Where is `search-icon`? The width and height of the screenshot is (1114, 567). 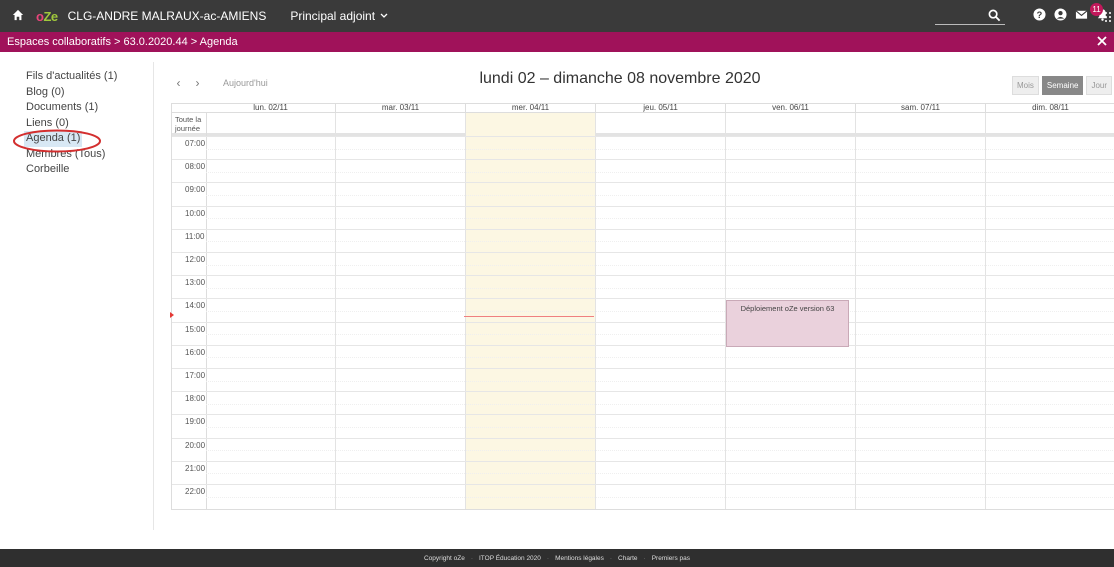 search-icon is located at coordinates (995, 16).